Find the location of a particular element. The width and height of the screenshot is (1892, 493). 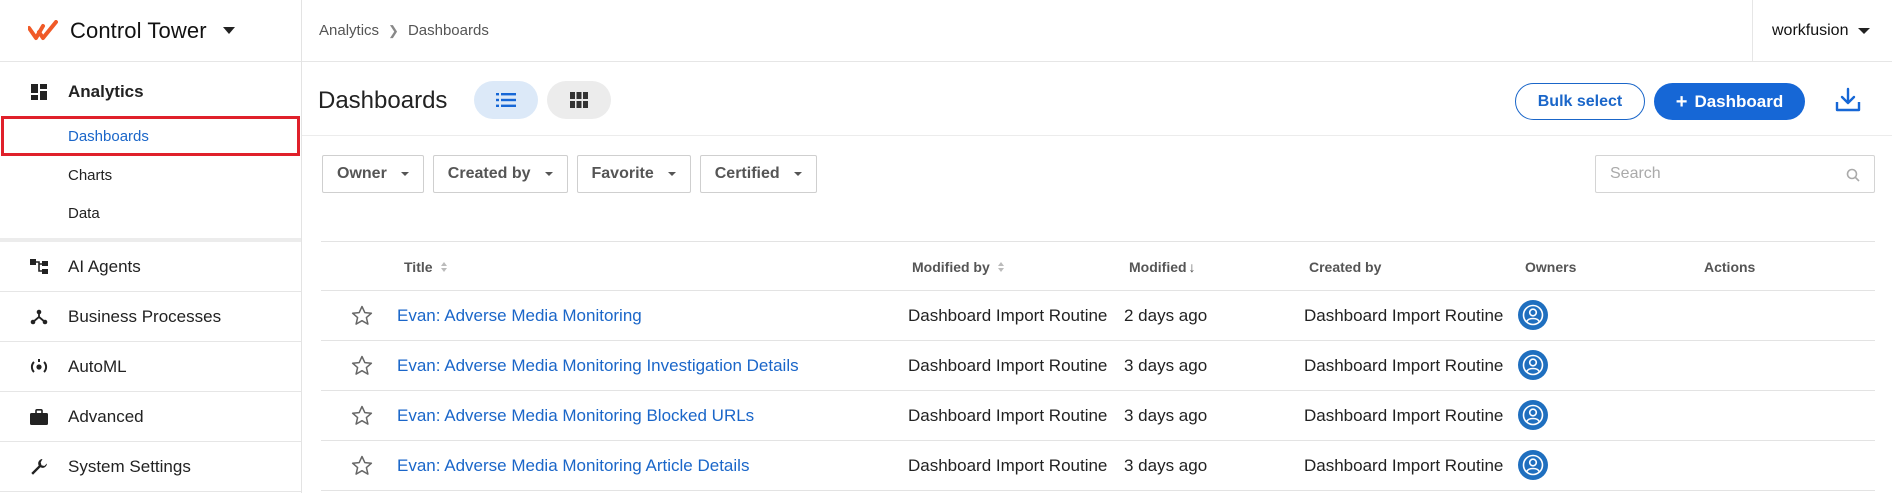

brand-switcher: Control Tower is located at coordinates (150, 31).